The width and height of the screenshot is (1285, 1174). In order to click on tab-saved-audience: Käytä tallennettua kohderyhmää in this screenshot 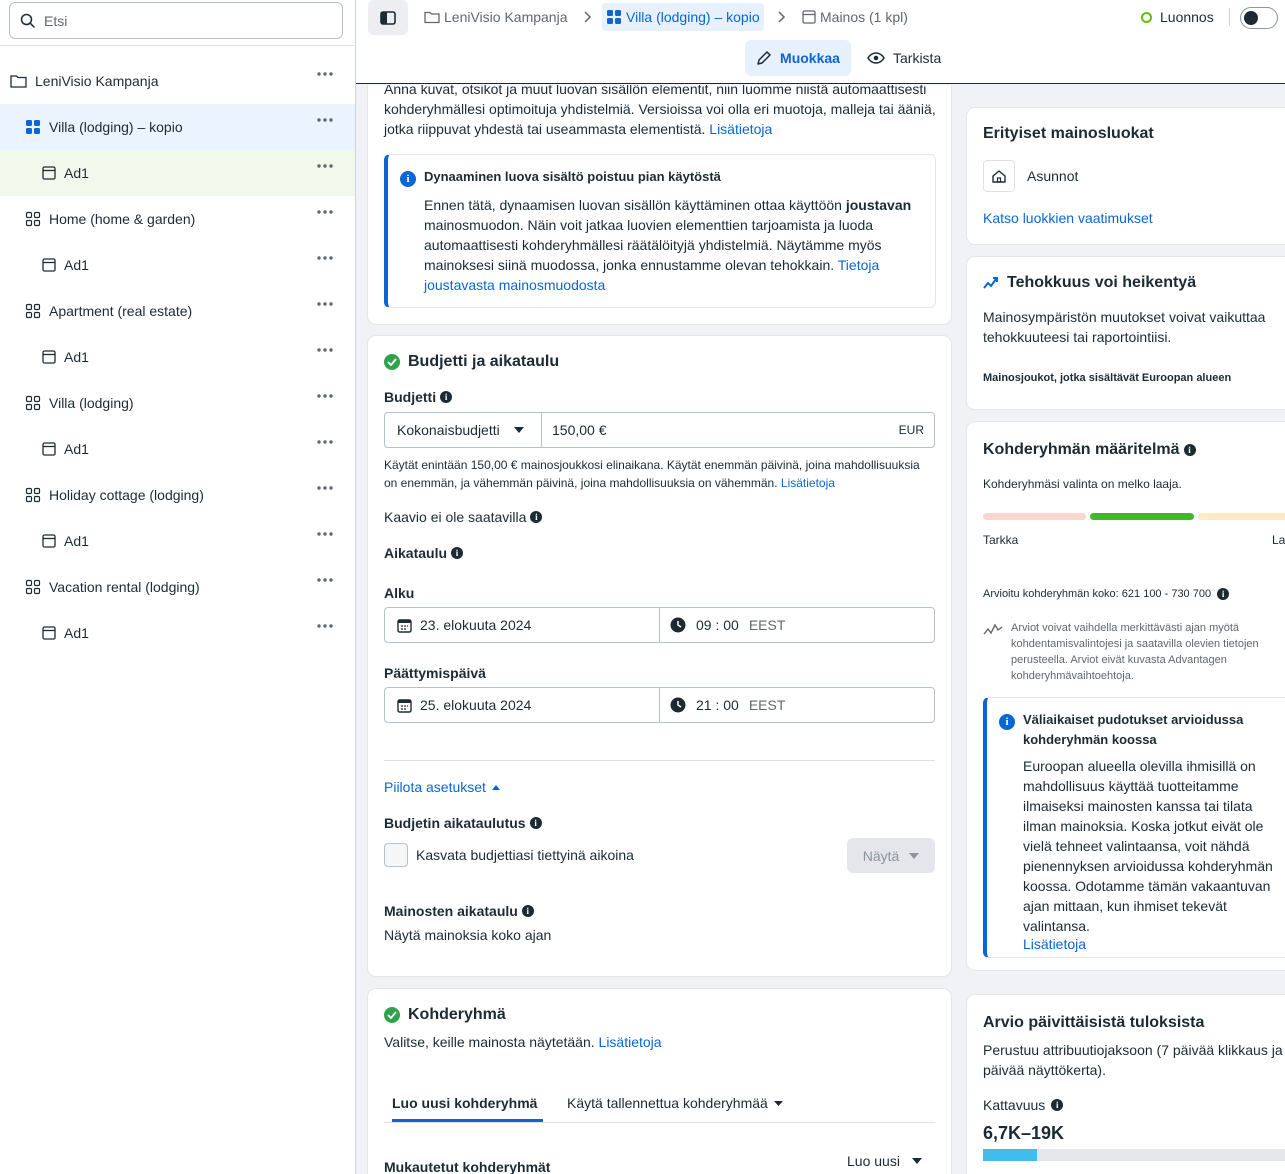, I will do `click(675, 1103)`.